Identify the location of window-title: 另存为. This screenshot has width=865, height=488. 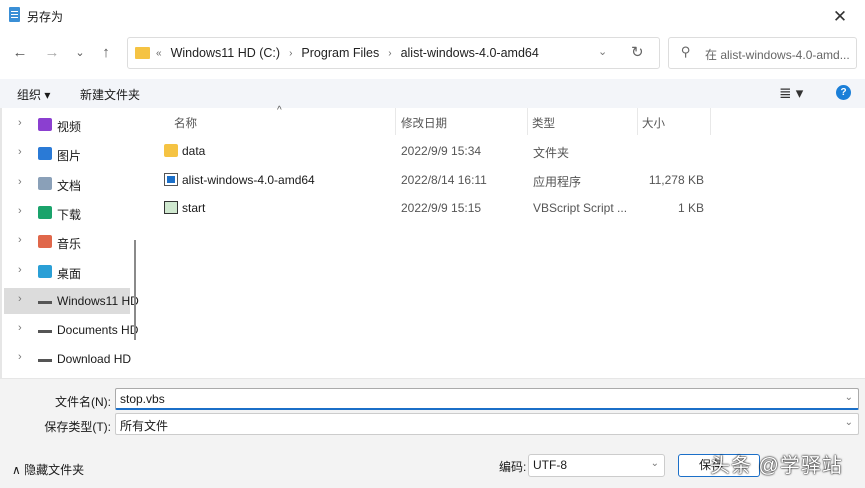
(45, 17).